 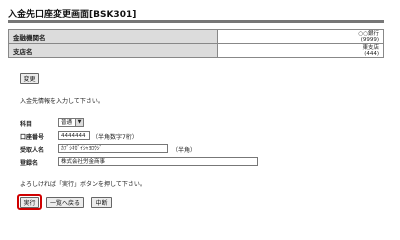 I want to click on branch-name-value: 東支店 (444), so click(x=300, y=50).